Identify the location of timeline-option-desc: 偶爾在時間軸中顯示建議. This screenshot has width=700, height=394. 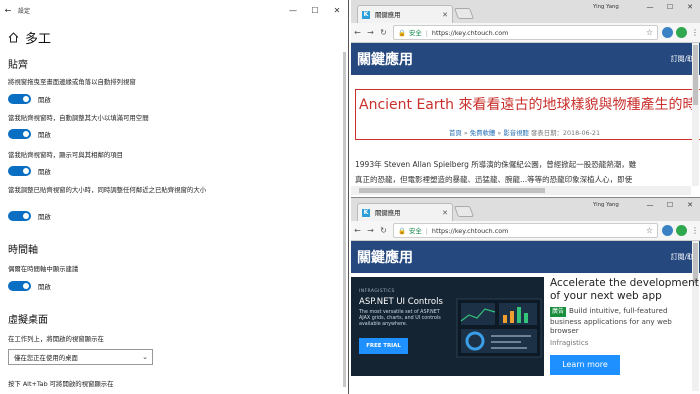
(43, 269).